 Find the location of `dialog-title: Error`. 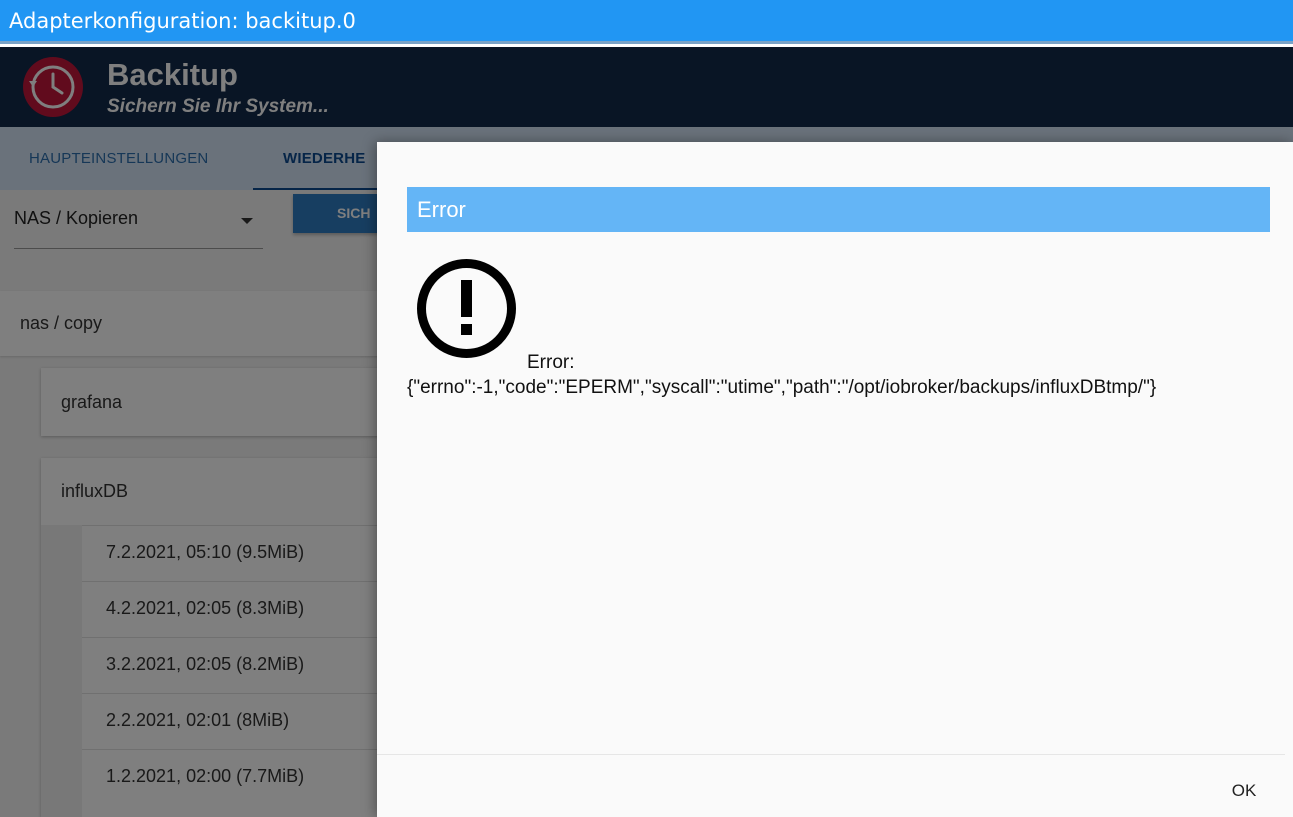

dialog-title: Error is located at coordinates (838, 209).